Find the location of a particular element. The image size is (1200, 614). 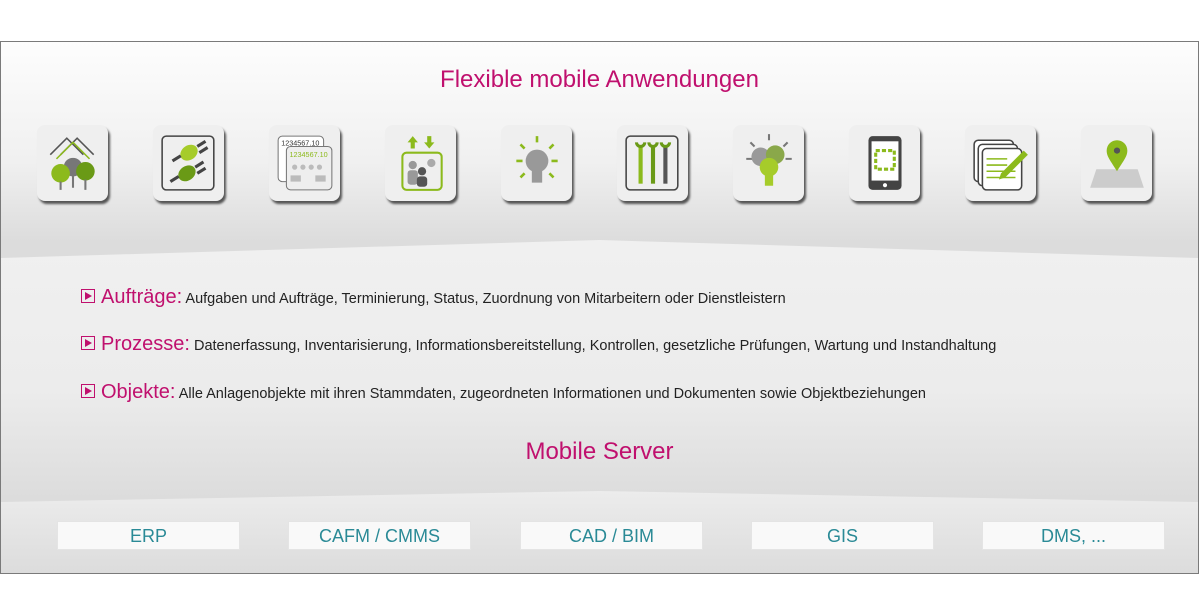

feature-key: Prozesse: is located at coordinates (145, 344).